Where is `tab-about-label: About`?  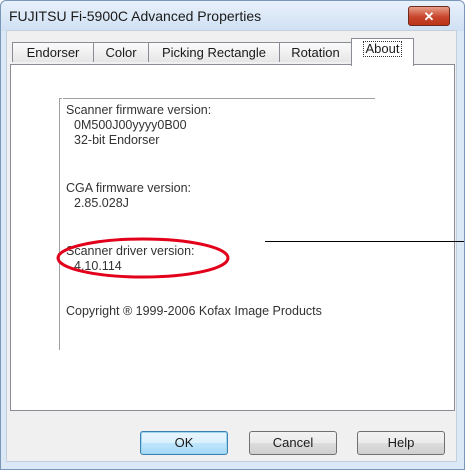 tab-about-label: About is located at coordinates (382, 49).